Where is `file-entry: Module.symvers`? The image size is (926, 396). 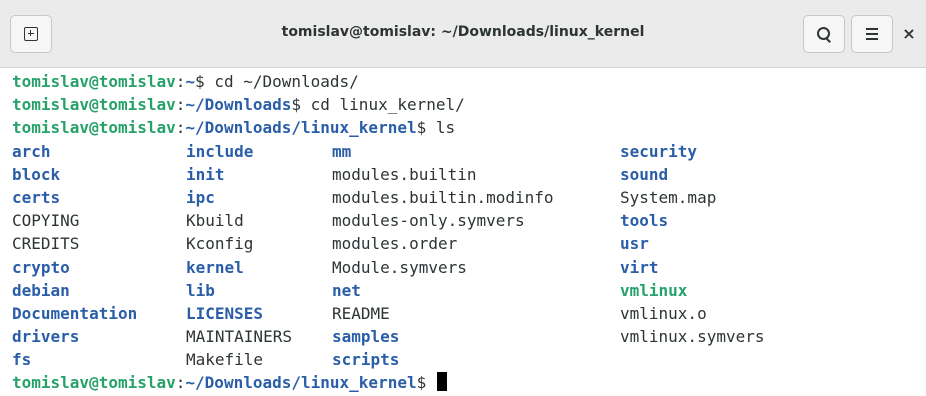 file-entry: Module.symvers is located at coordinates (399, 267).